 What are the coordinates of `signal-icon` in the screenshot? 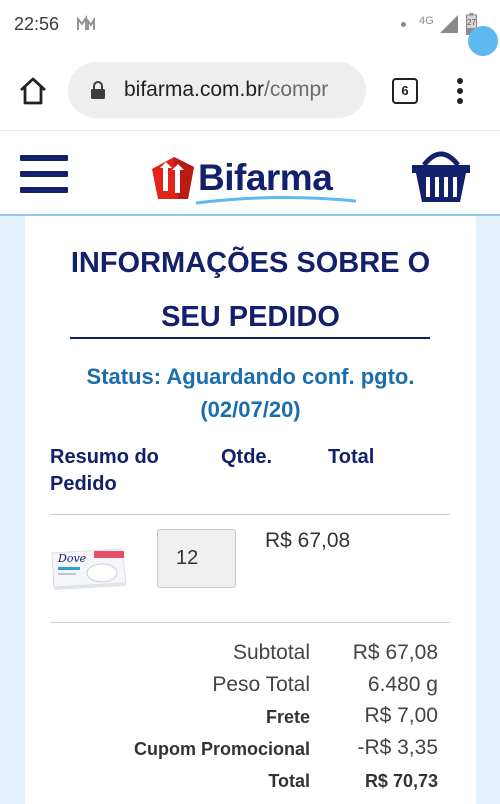 It's located at (449, 24).